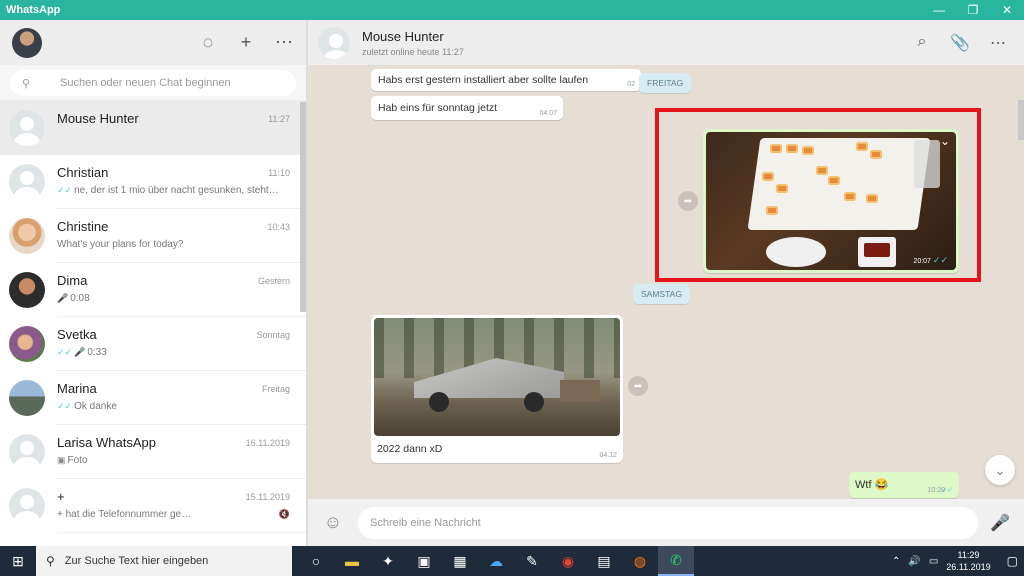  What do you see at coordinates (460, 561) in the screenshot?
I see `calculator-icon: ▦` at bounding box center [460, 561].